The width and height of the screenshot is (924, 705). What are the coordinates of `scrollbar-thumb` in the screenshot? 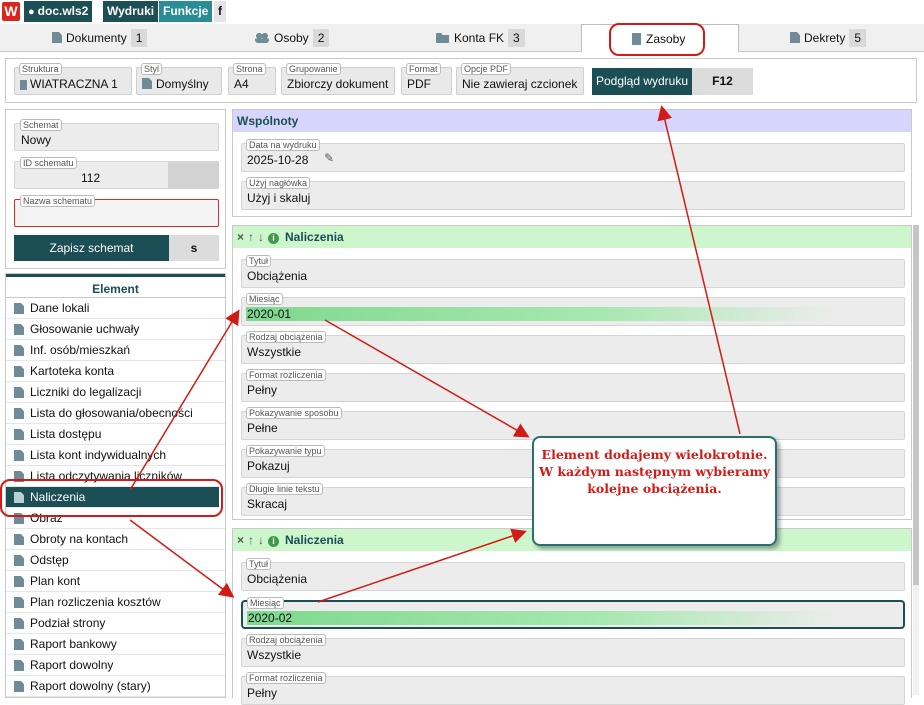 It's located at (916, 405).